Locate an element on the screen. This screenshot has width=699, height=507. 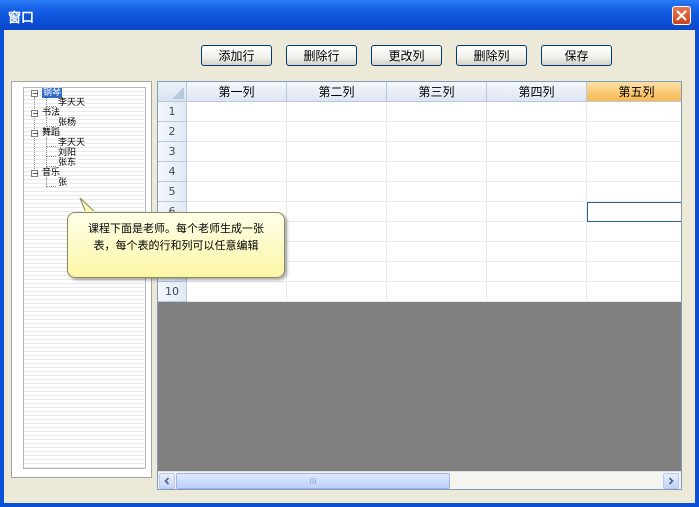
change-column-button: 更改列 is located at coordinates (406, 55).